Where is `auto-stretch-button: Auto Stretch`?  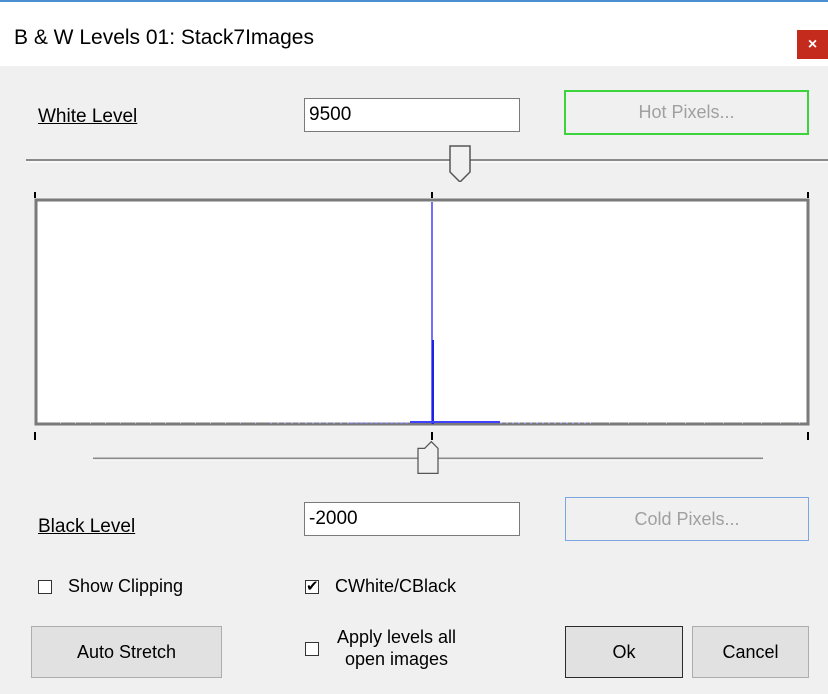
auto-stretch-button: Auto Stretch is located at coordinates (126, 652).